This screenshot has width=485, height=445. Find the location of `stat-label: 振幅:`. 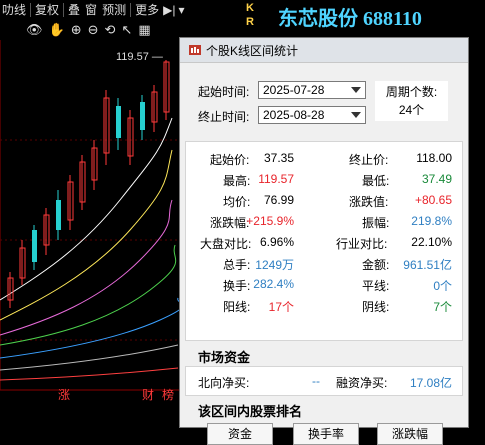

stat-label: 振幅: is located at coordinates (376, 223).